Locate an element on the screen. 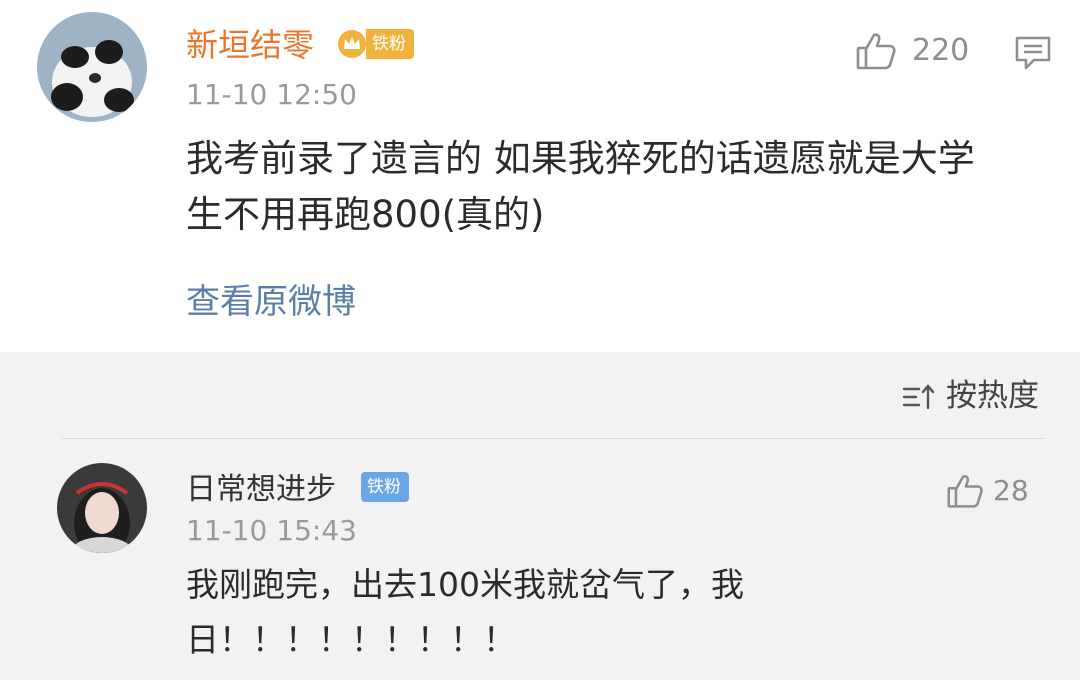 The image size is (1080, 680). sort-by-hot-button: 按热度 is located at coordinates (992, 396).